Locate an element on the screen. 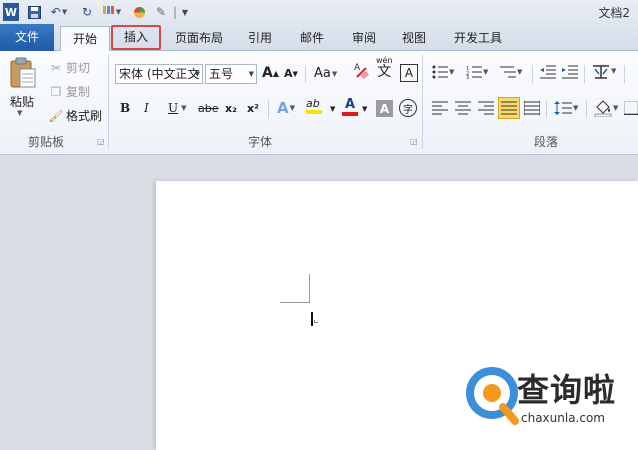  clear-format-button: A is located at coordinates (361, 71).